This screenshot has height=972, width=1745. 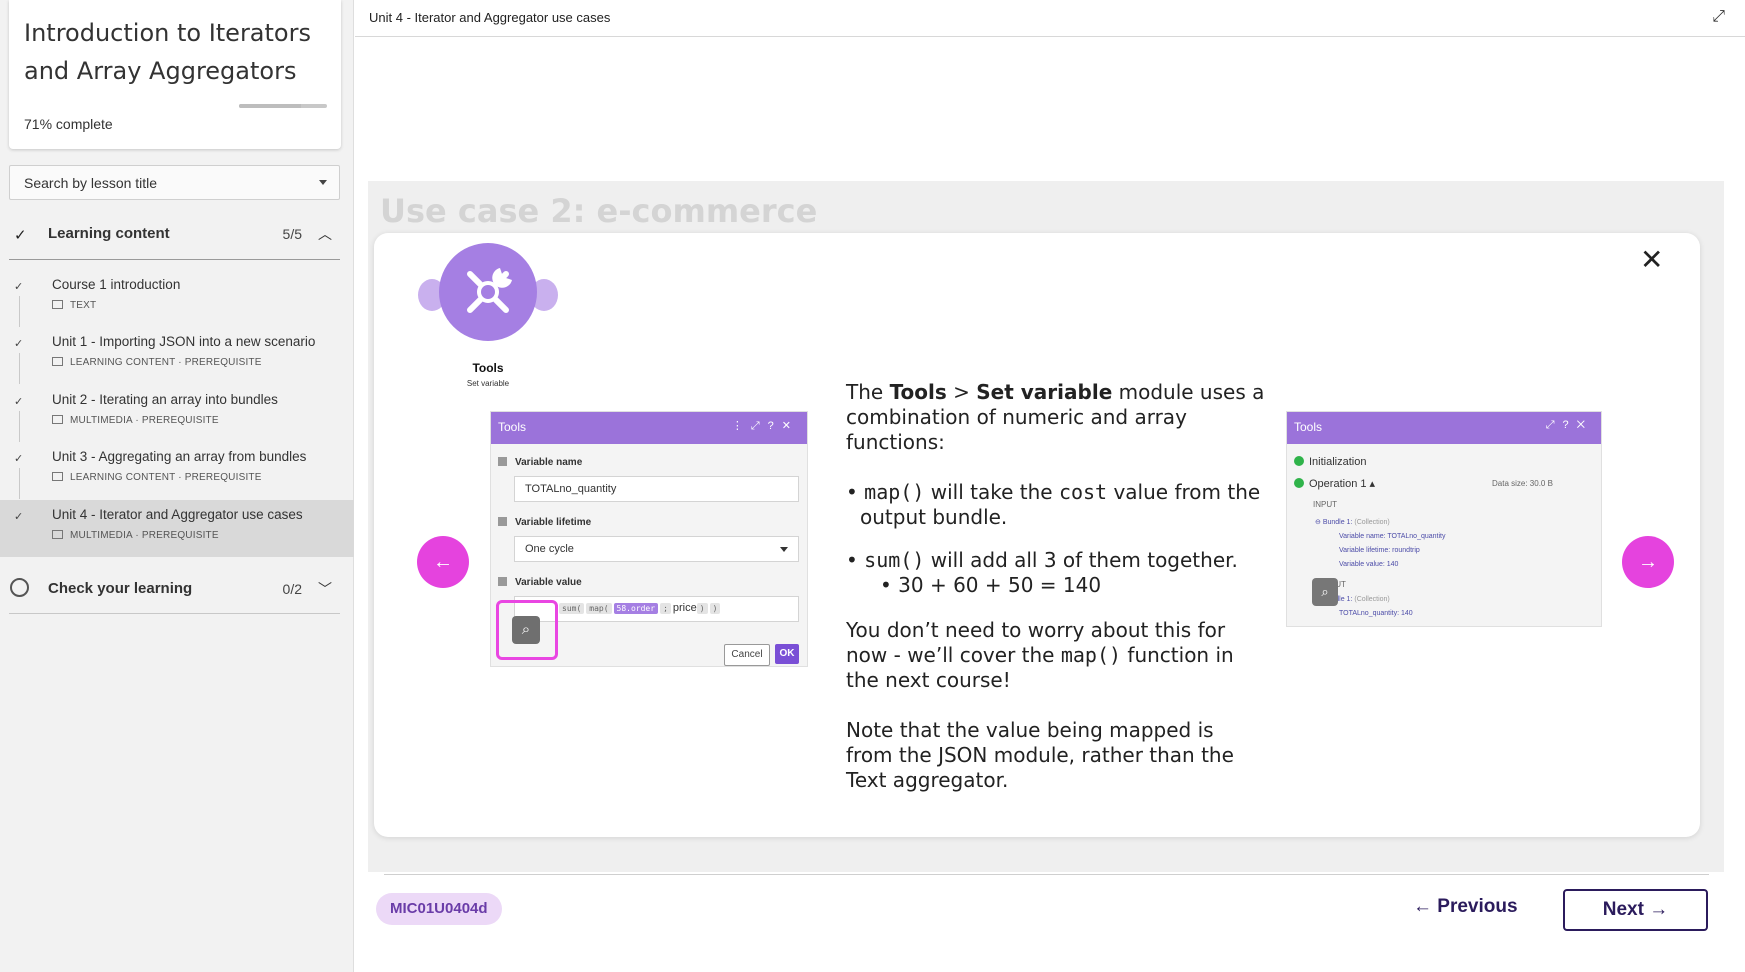 I want to click on dialog-cancel-button: Cancel, so click(x=747, y=655).